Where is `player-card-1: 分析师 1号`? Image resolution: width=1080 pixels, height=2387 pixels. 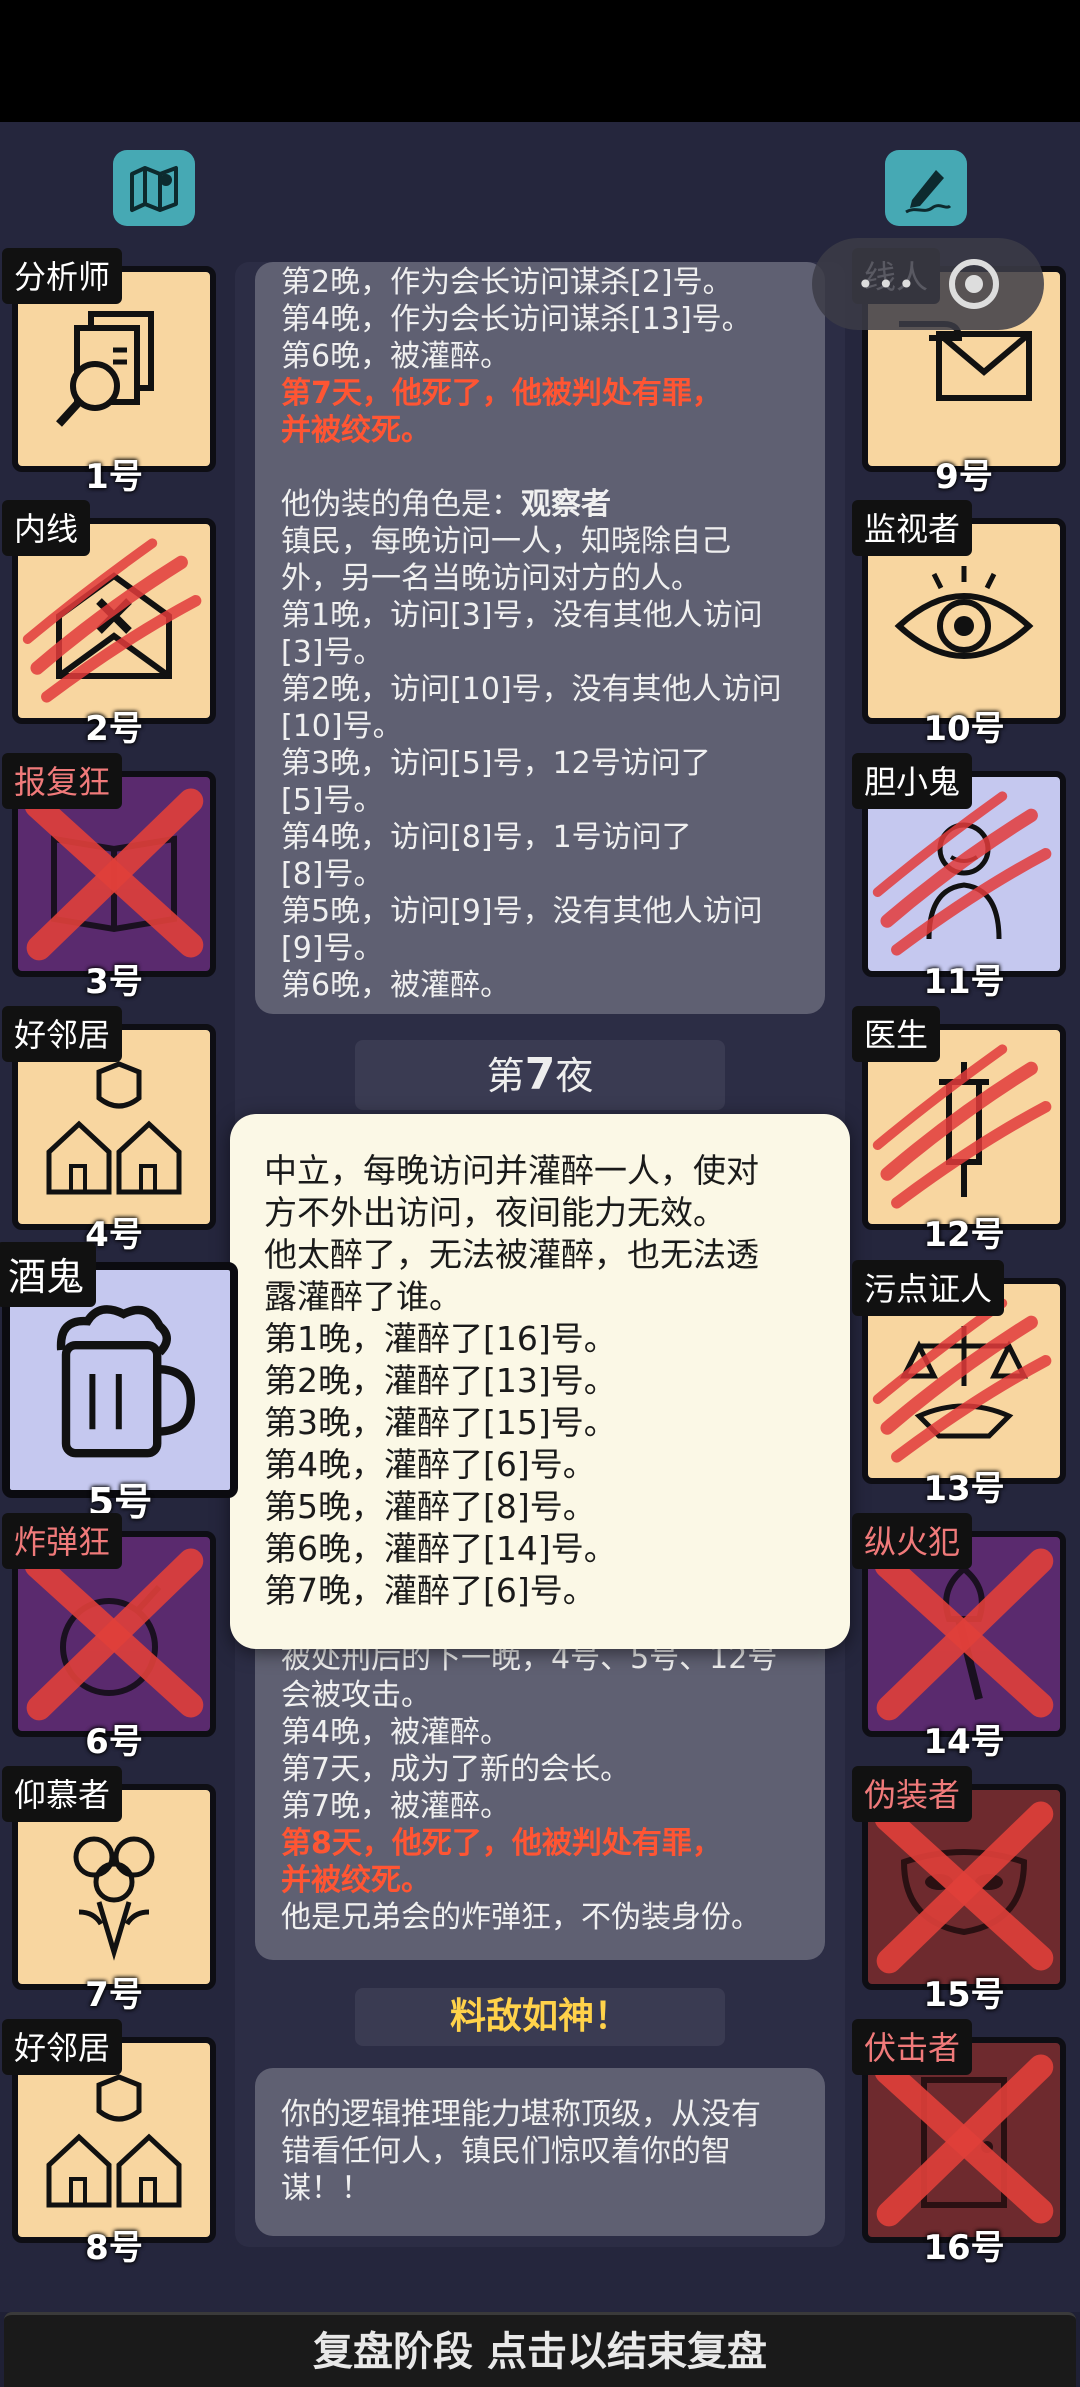
player-card-1: 分析师 1号 is located at coordinates (109, 372).